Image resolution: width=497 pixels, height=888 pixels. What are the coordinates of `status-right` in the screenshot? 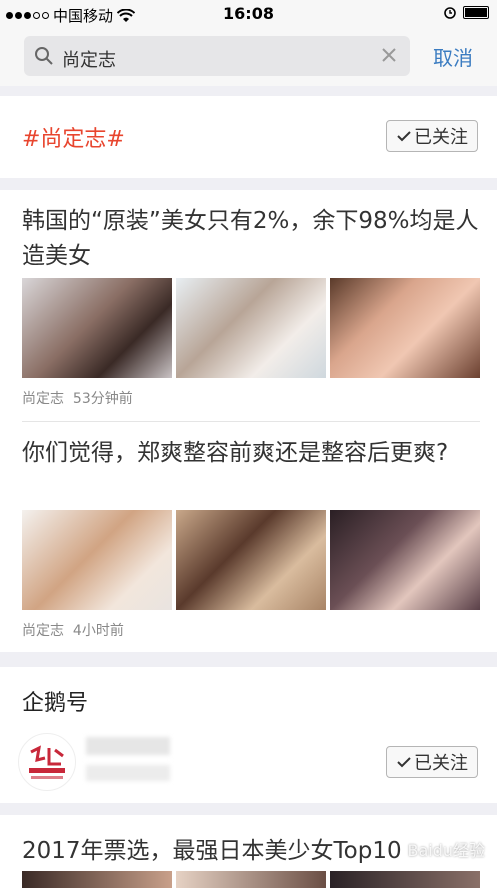 It's located at (466, 12).